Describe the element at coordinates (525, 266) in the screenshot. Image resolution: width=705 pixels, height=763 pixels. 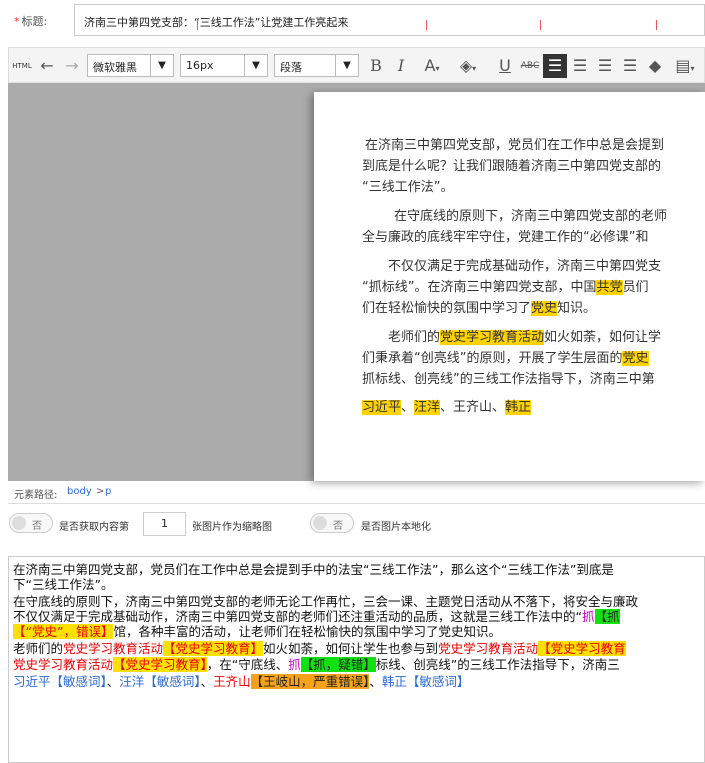
I see `editor-line: 不仅仅满足于完成基础动作，济南三中第四党支` at that location.